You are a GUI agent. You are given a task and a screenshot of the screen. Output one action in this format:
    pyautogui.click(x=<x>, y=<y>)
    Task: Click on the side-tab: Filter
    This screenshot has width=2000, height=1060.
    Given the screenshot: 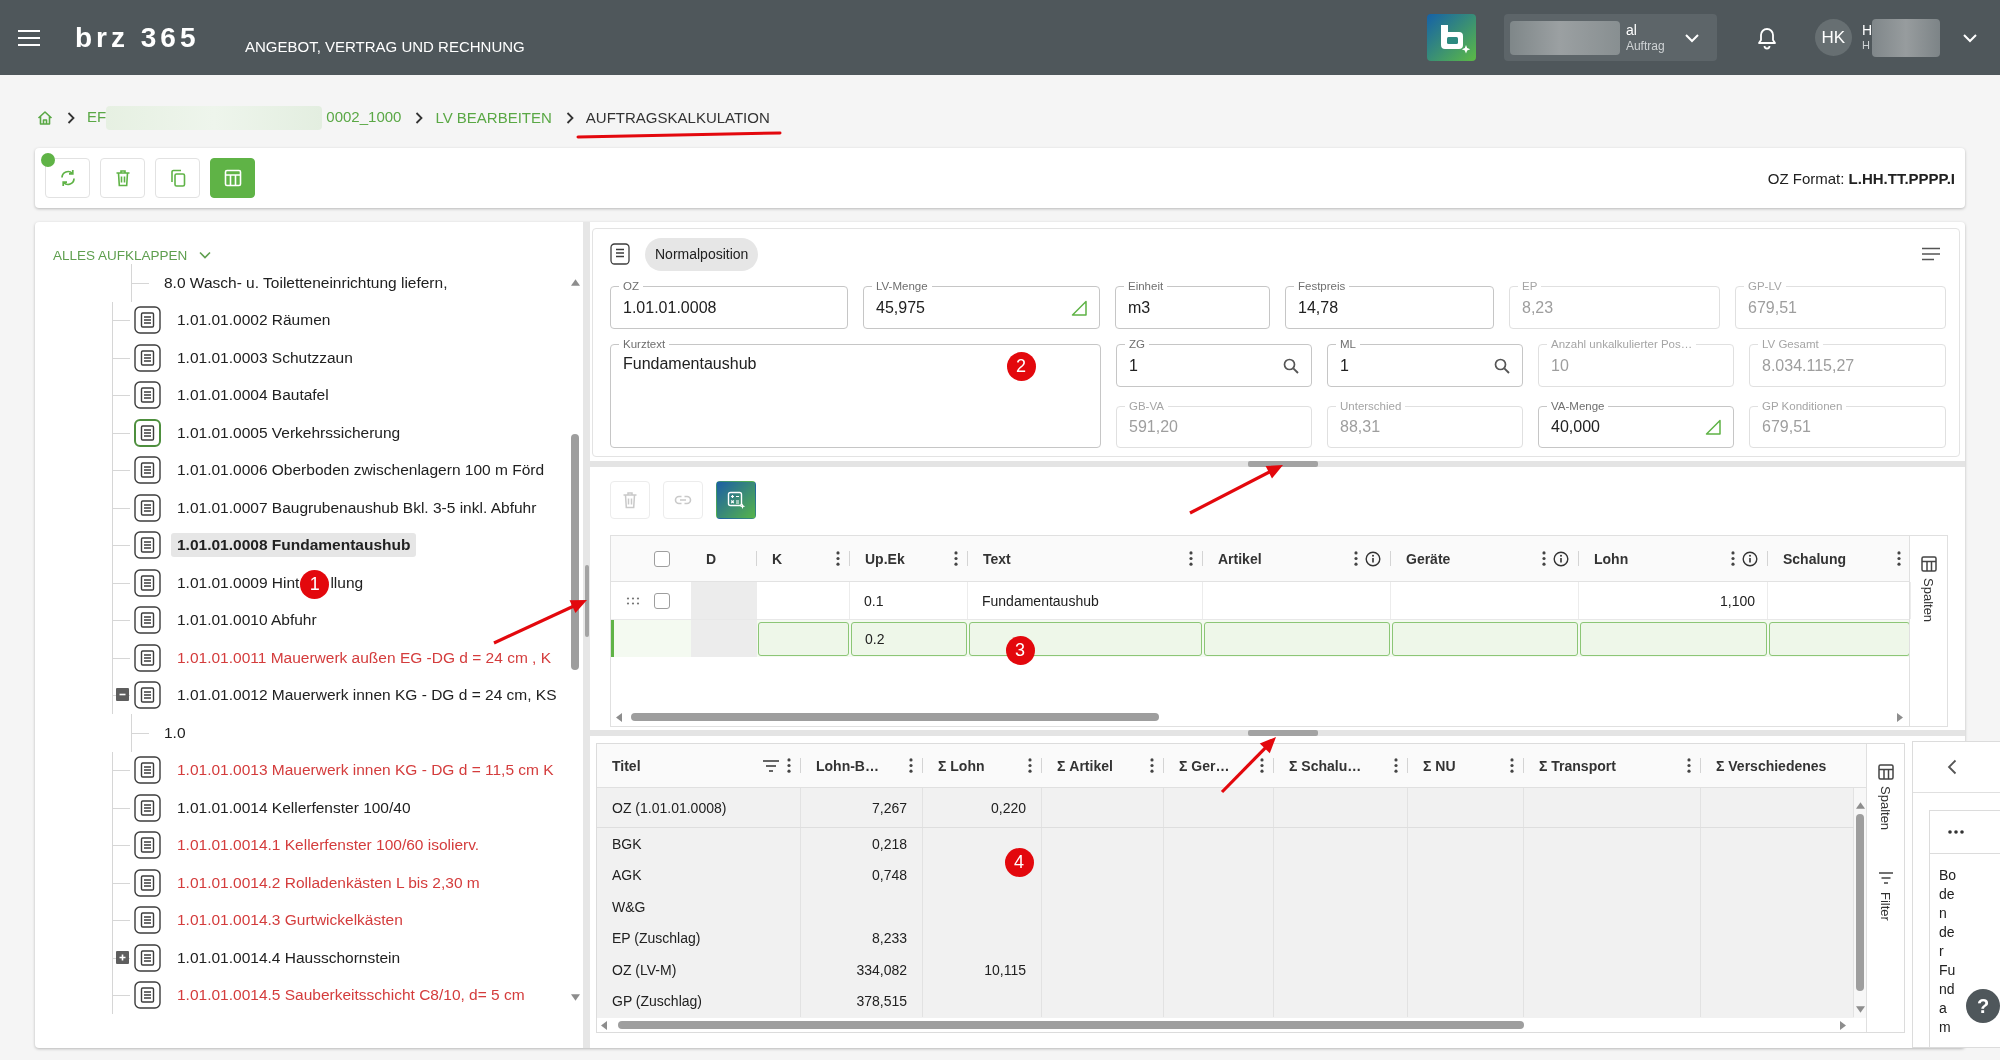 What is the action you would take?
    pyautogui.click(x=1885, y=895)
    